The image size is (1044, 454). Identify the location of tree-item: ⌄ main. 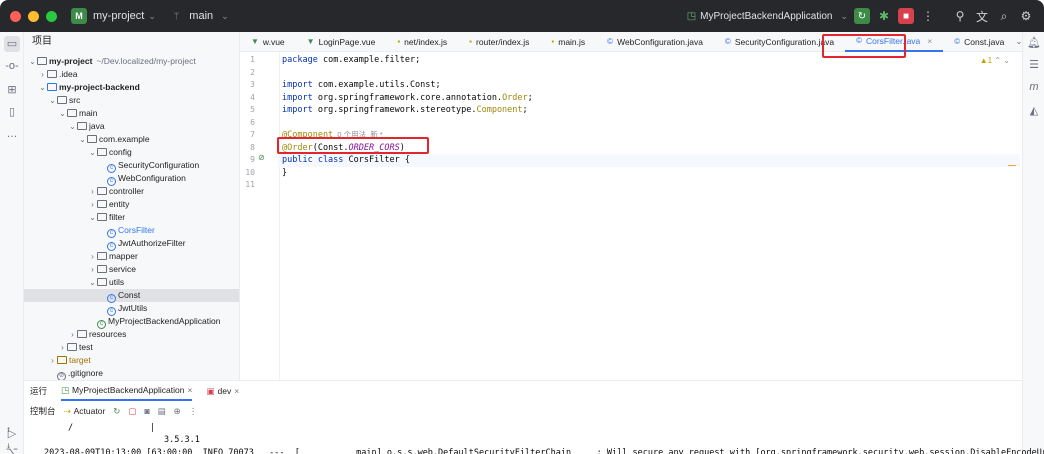
(131, 113).